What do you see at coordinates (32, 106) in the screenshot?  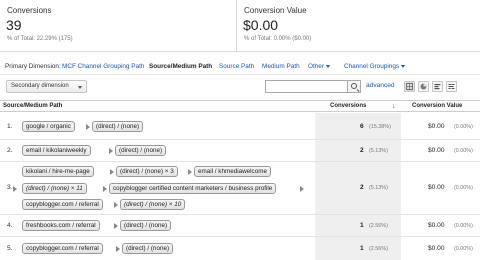 I see `column-header-path: Source/Medium Path` at bounding box center [32, 106].